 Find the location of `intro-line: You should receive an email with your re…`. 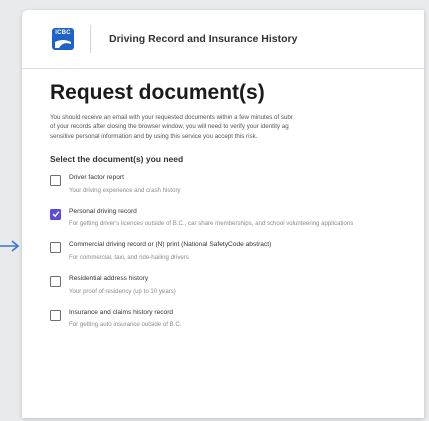

intro-line: You should receive an email with your re… is located at coordinates (171, 118).